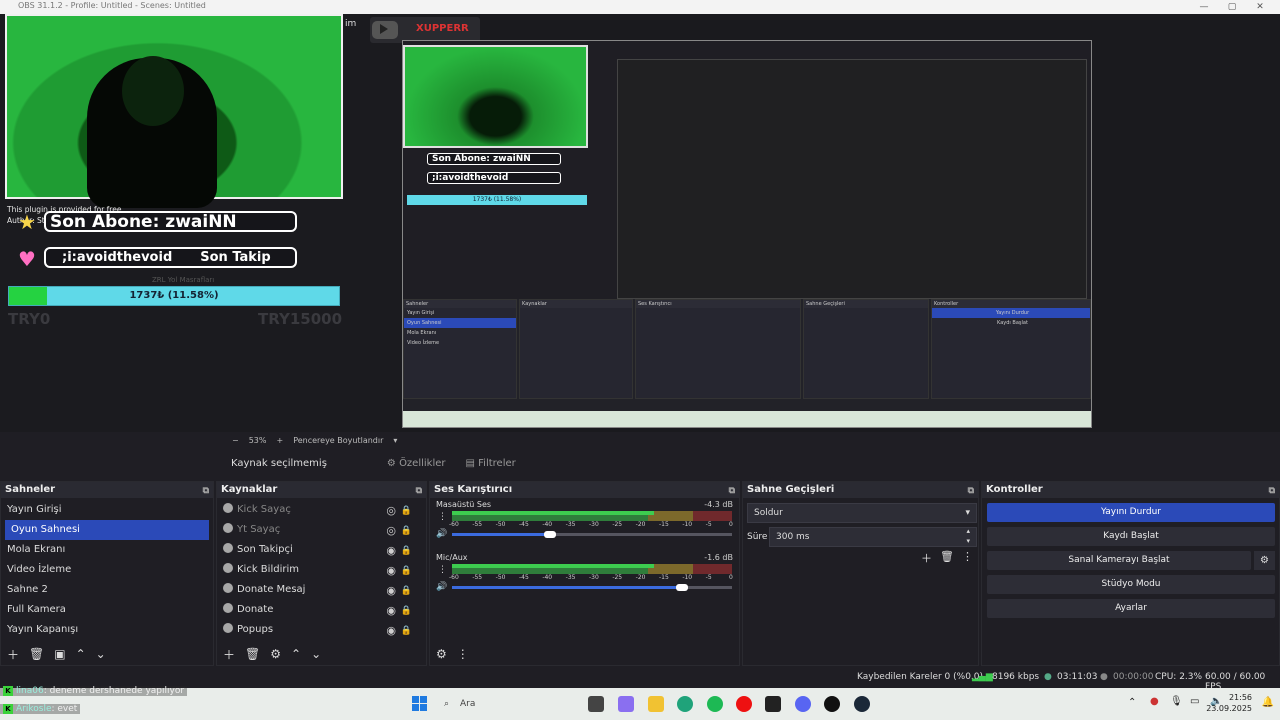 The height and width of the screenshot is (720, 1280). I want to click on meter-scale-label: -35, so click(570, 577).